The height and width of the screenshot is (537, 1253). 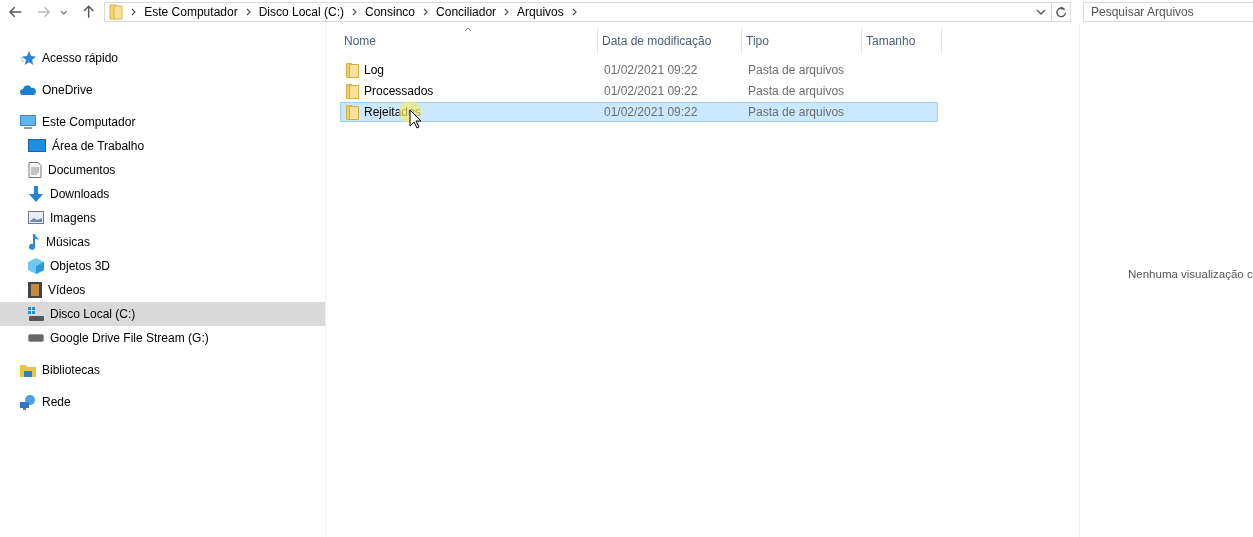 What do you see at coordinates (191, 12) in the screenshot?
I see `breadcrumb: Este Computador` at bounding box center [191, 12].